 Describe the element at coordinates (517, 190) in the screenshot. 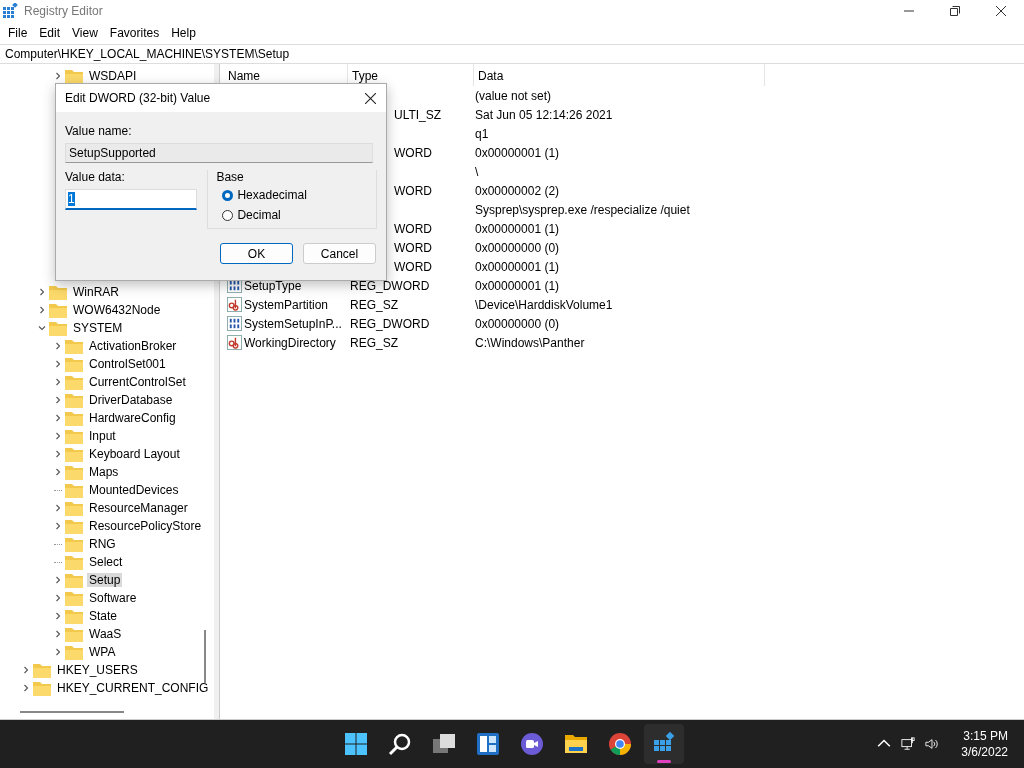

I see `value-data: 0x00000002 (2)` at that location.